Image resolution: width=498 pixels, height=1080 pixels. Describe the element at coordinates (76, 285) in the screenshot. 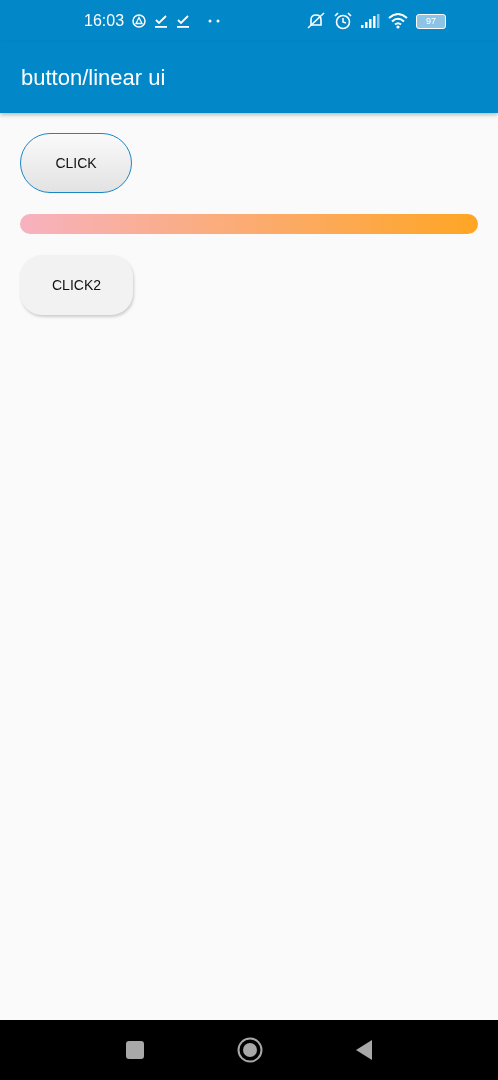

I see `click-button: CLICK2` at that location.